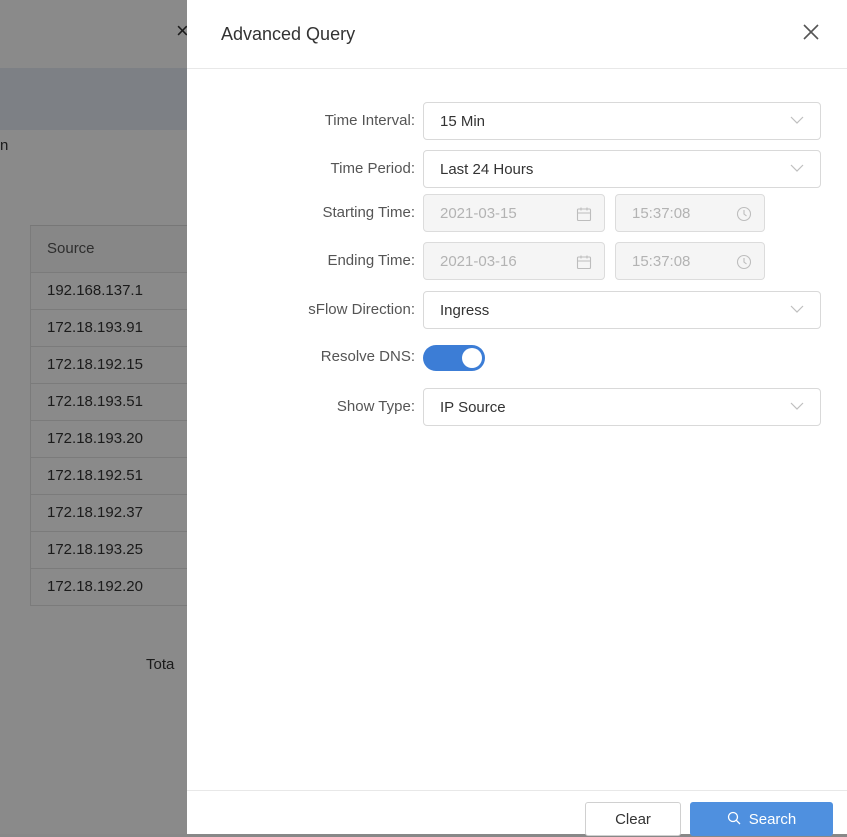 The height and width of the screenshot is (837, 847). Describe the element at coordinates (622, 310) in the screenshot. I see `sflow-direction-select: Ingress` at that location.